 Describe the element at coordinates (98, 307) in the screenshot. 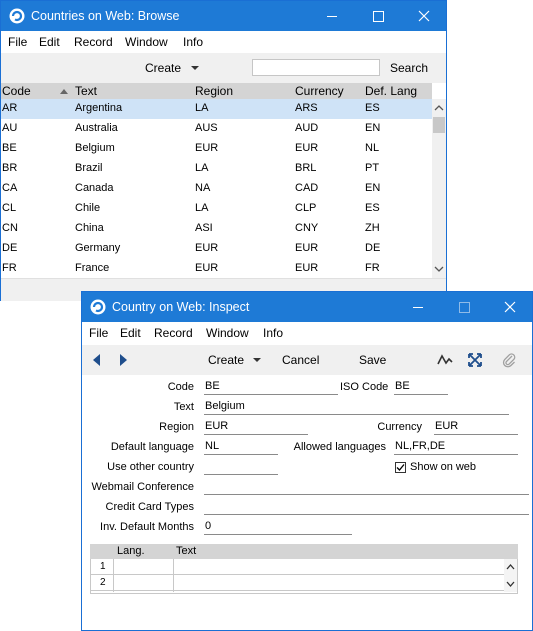

I see `app-logo-icon` at that location.